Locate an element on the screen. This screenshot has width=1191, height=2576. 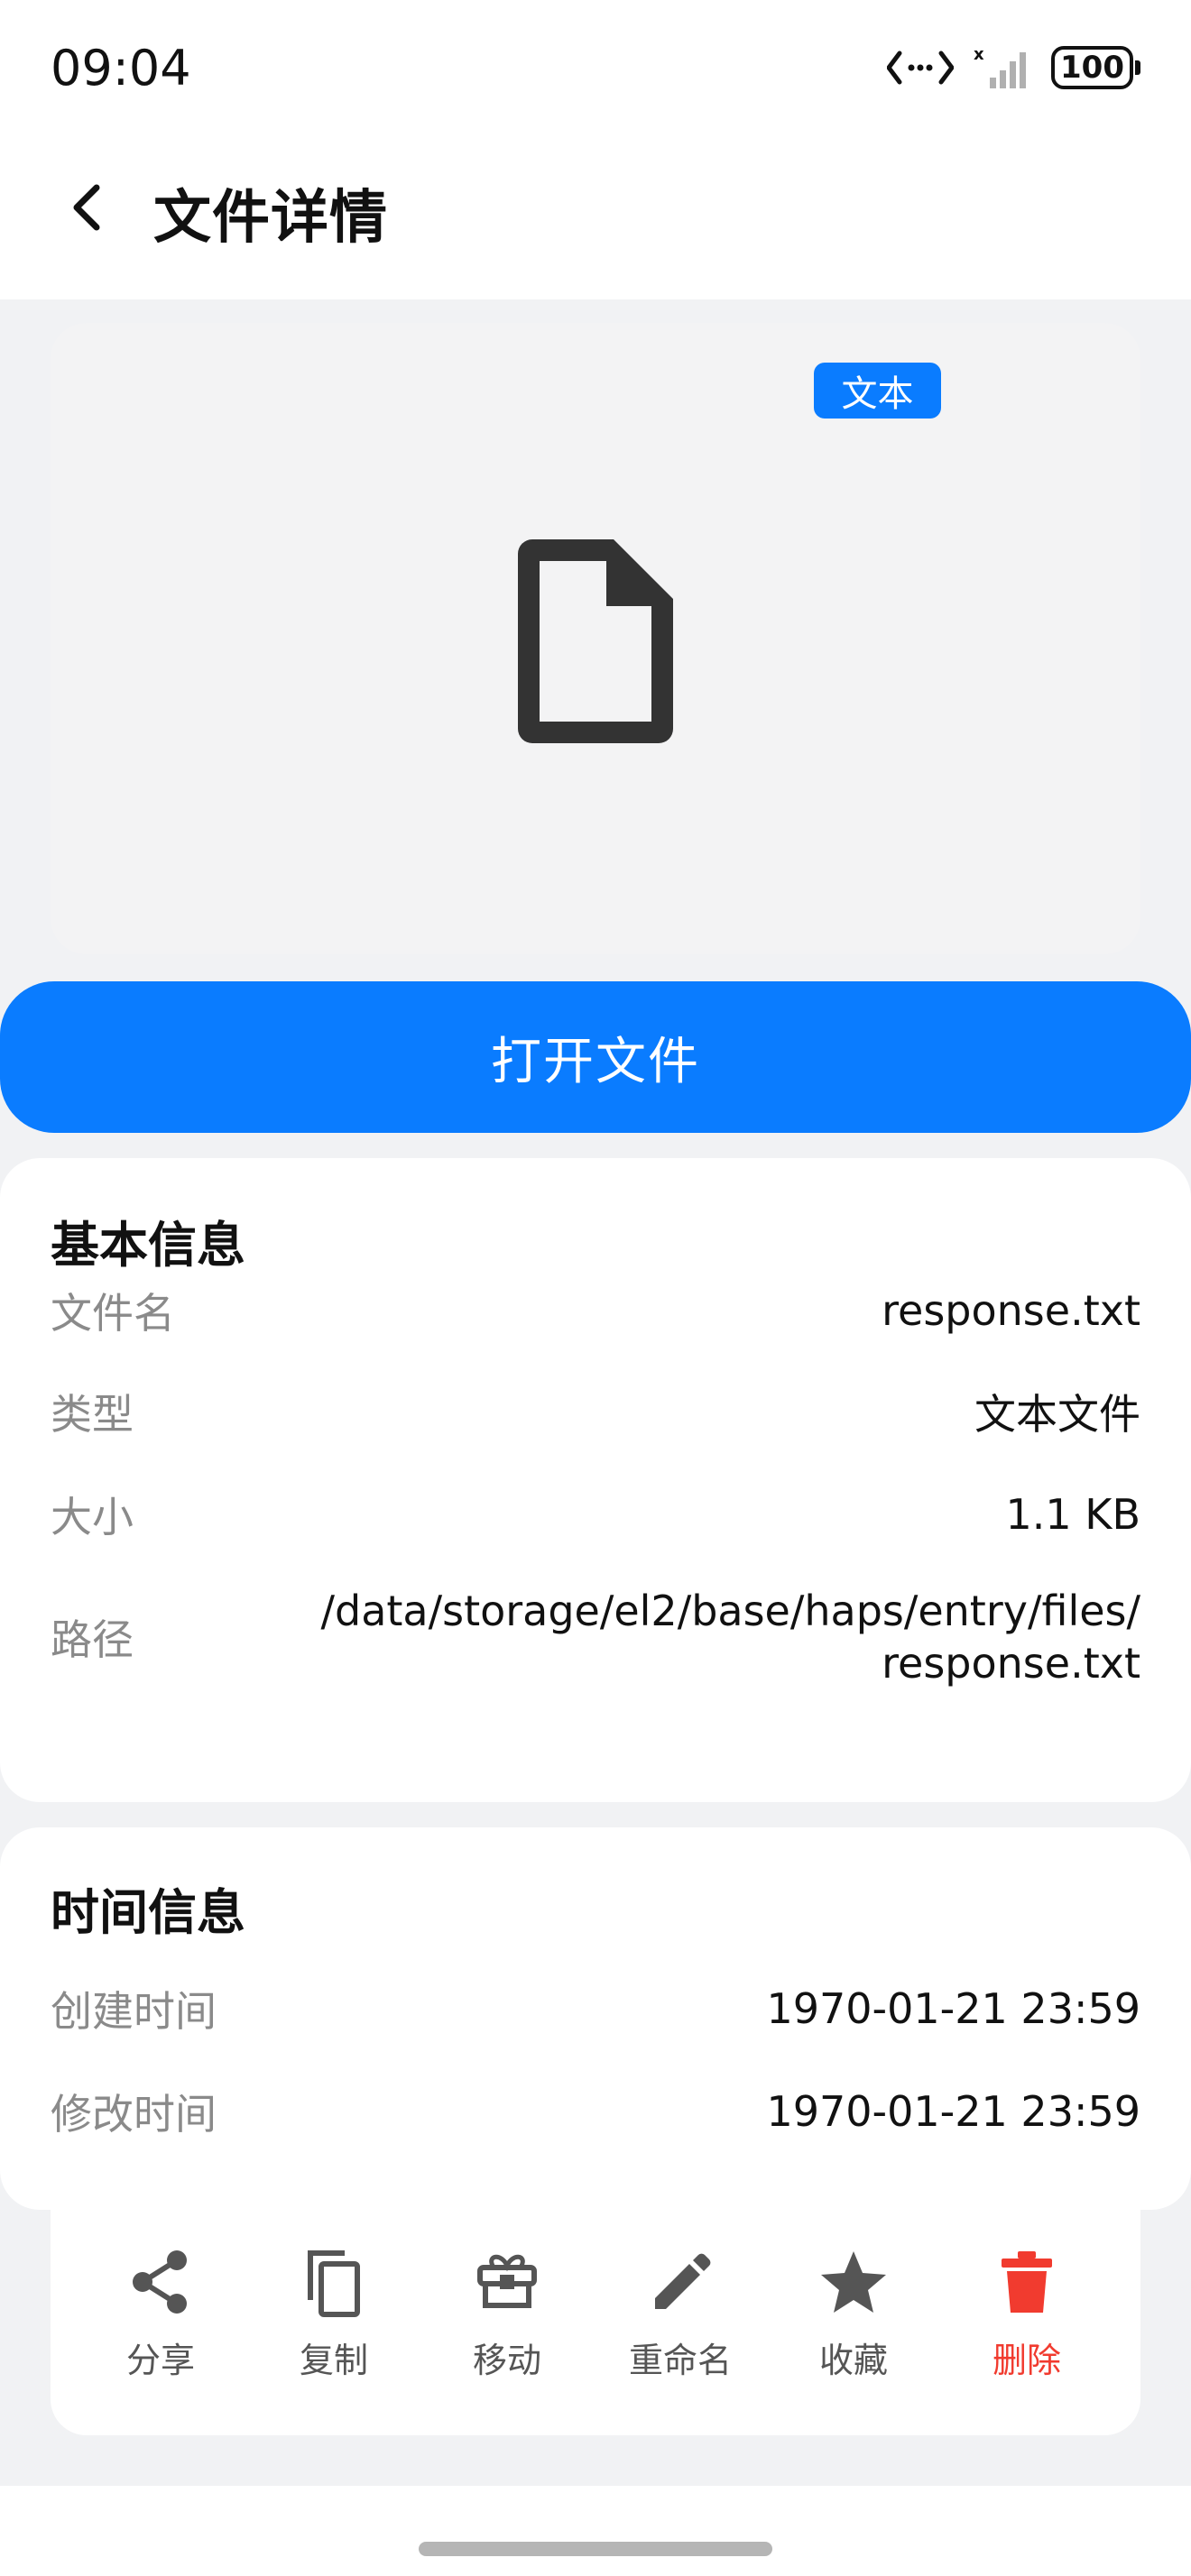
path-line-1: /data/storage/el2/base/haps/entry/files/ is located at coordinates (730, 1611).